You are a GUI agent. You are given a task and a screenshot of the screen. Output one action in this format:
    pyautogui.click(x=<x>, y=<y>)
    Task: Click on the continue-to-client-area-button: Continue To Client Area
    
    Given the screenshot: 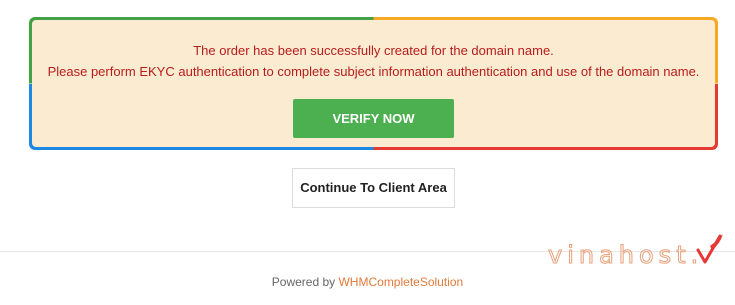 What is the action you would take?
    pyautogui.click(x=373, y=188)
    